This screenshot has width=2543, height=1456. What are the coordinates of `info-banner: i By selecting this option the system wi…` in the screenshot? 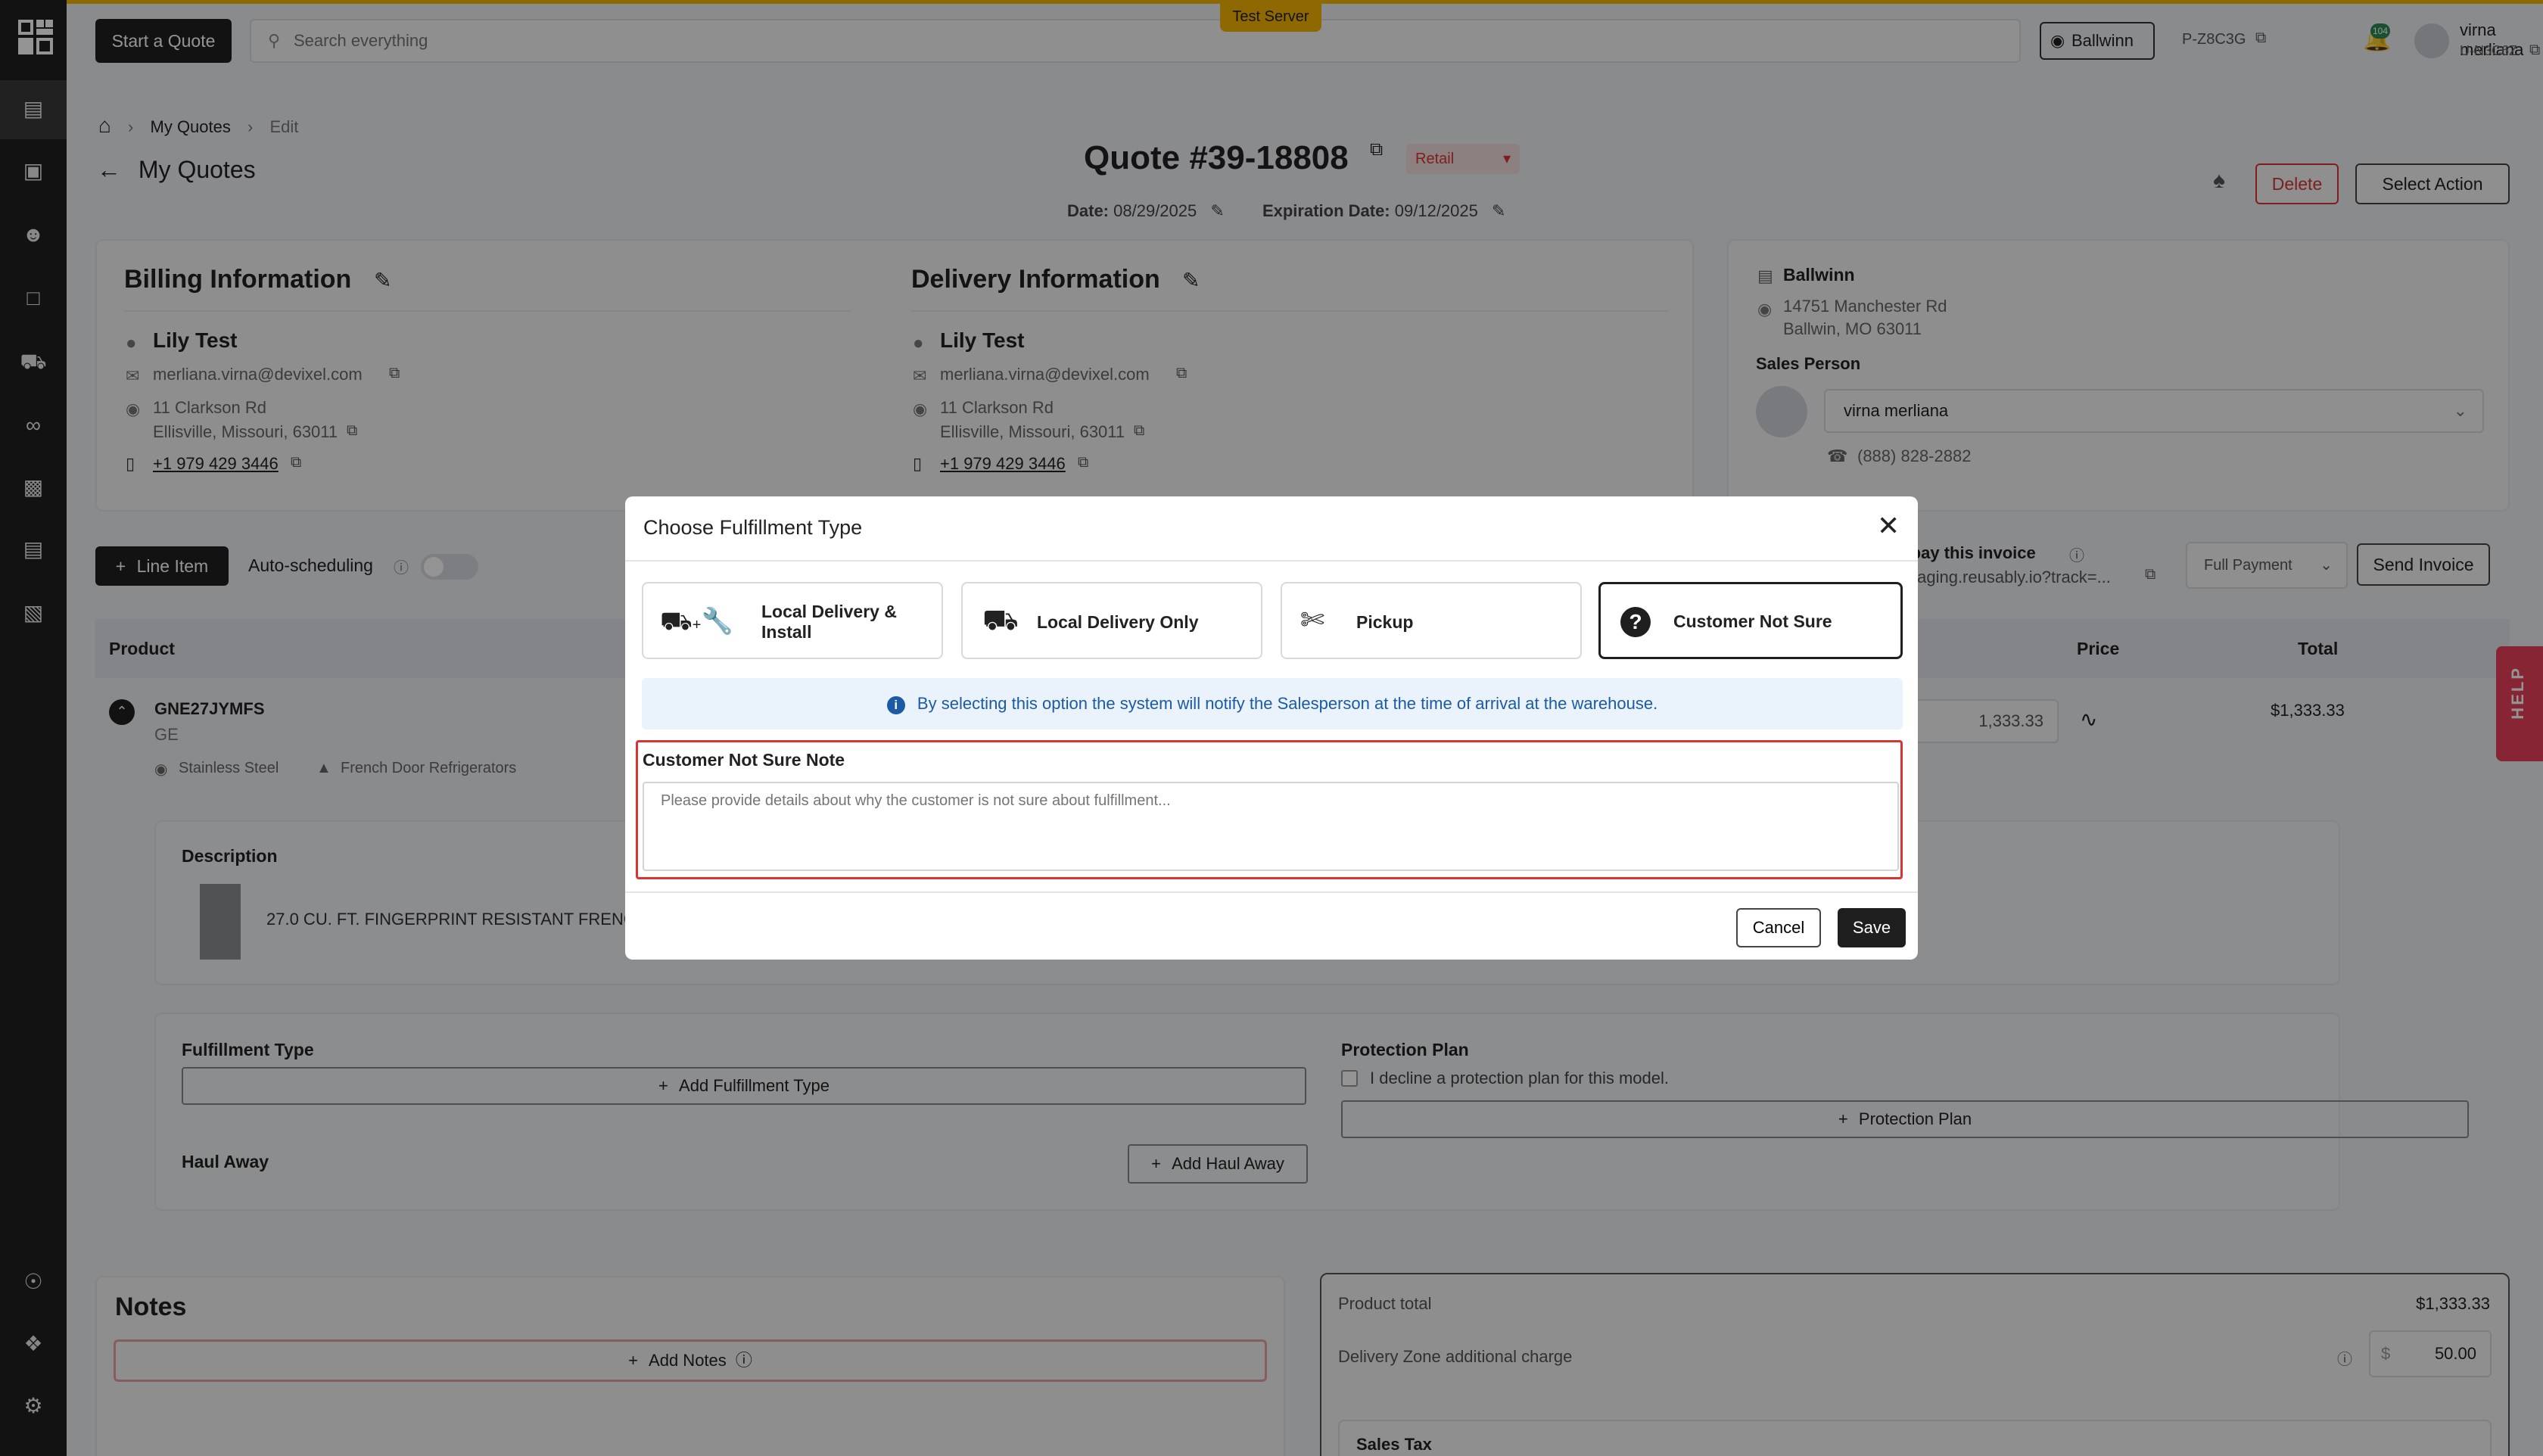 It's located at (1272, 704).